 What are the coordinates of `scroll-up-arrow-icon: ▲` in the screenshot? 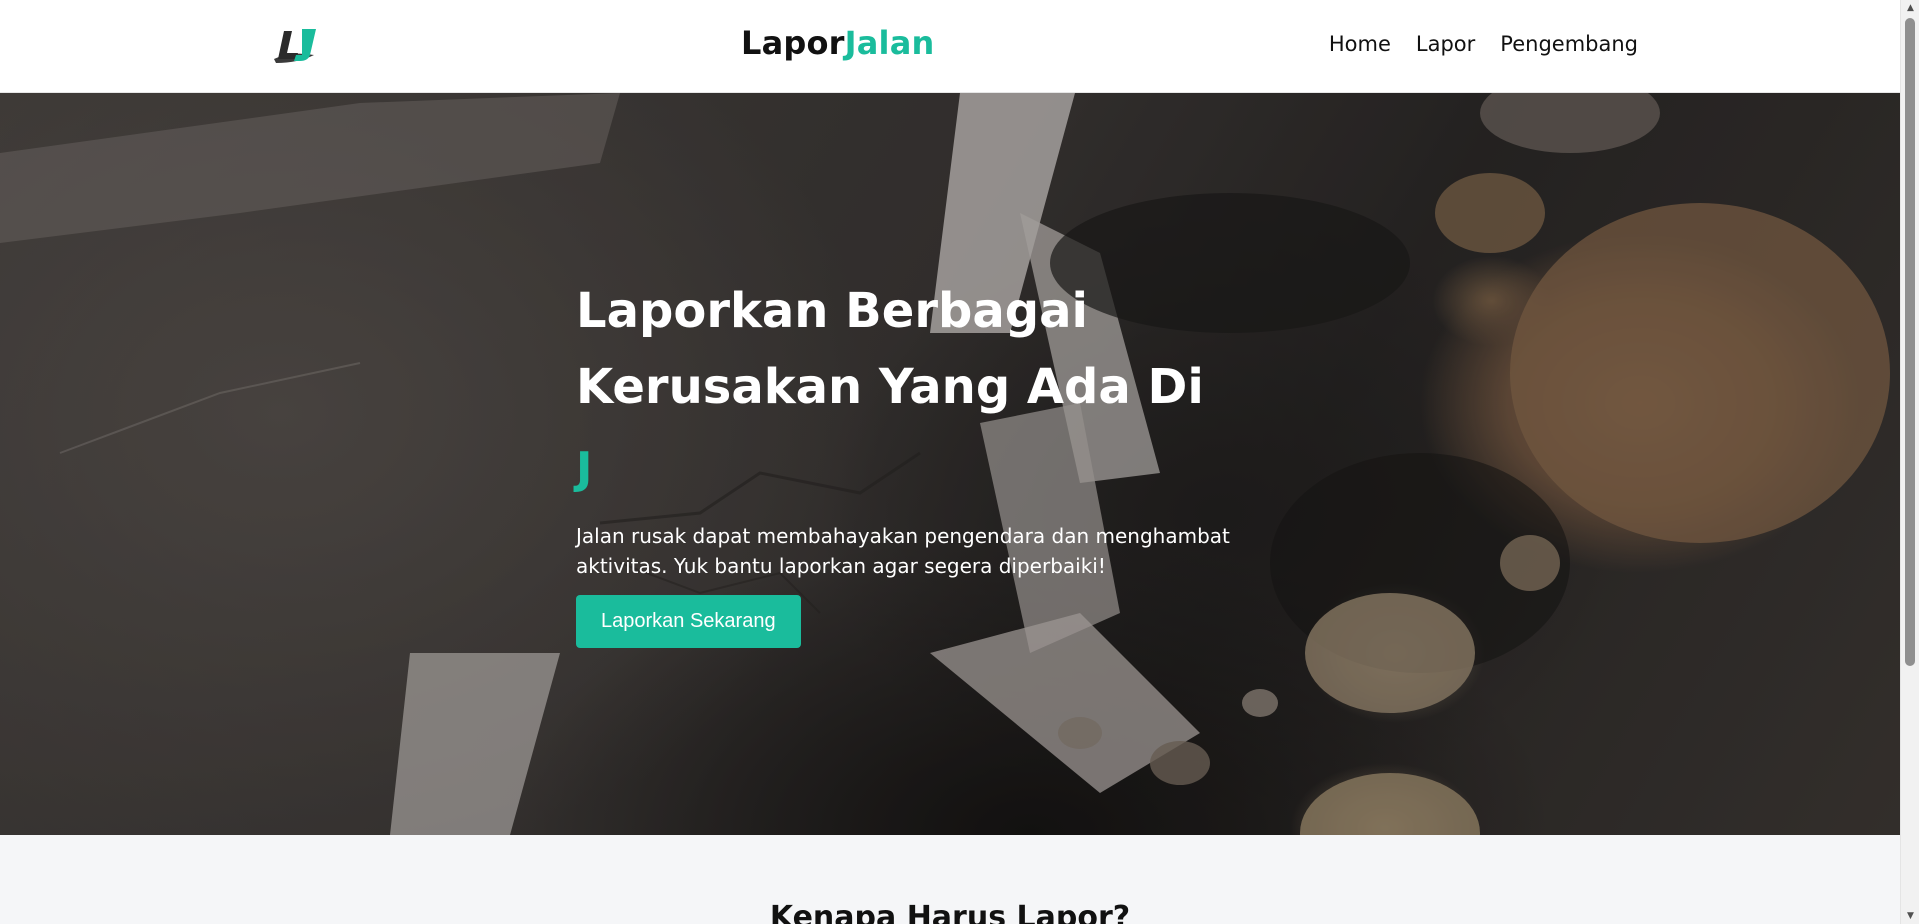 It's located at (1910, 8).